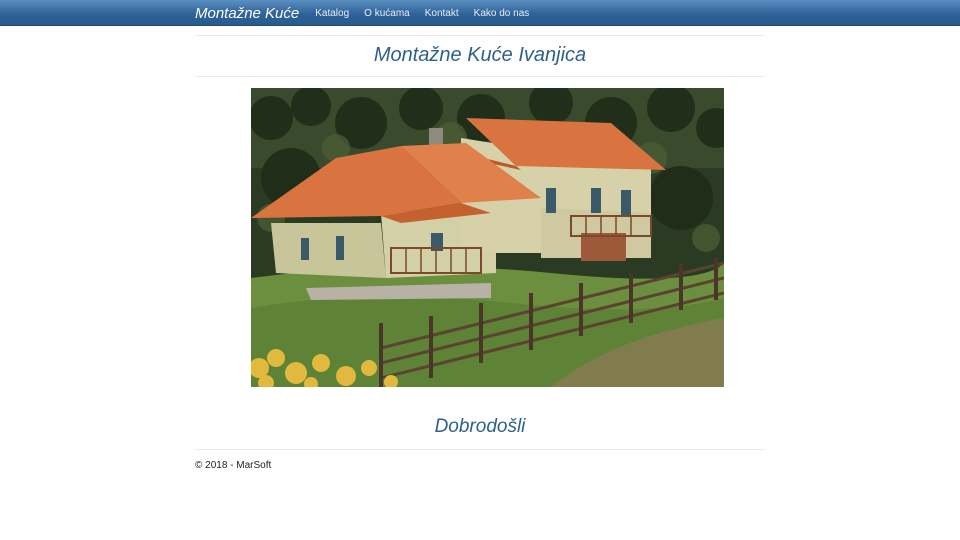 The image size is (960, 540). Describe the element at coordinates (480, 426) in the screenshot. I see `welcome-heading: Dobrodošli` at that location.